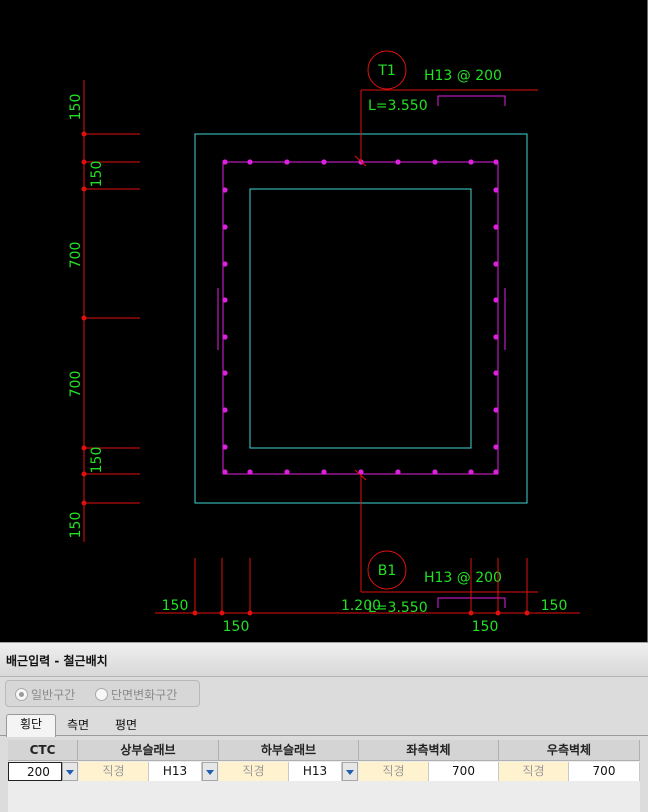  Describe the element at coordinates (471, 100) in the screenshot. I see `top-rebar-shape-mark` at that location.